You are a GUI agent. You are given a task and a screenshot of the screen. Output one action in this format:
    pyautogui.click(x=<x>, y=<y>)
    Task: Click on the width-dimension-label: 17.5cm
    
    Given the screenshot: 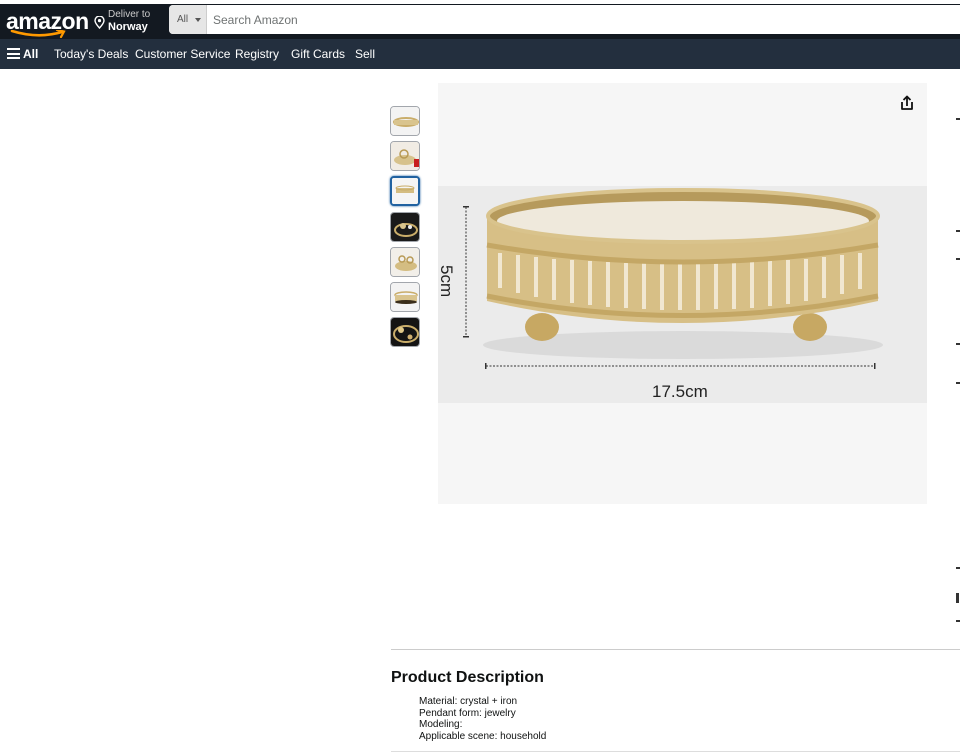 What is the action you would take?
    pyautogui.click(x=680, y=391)
    